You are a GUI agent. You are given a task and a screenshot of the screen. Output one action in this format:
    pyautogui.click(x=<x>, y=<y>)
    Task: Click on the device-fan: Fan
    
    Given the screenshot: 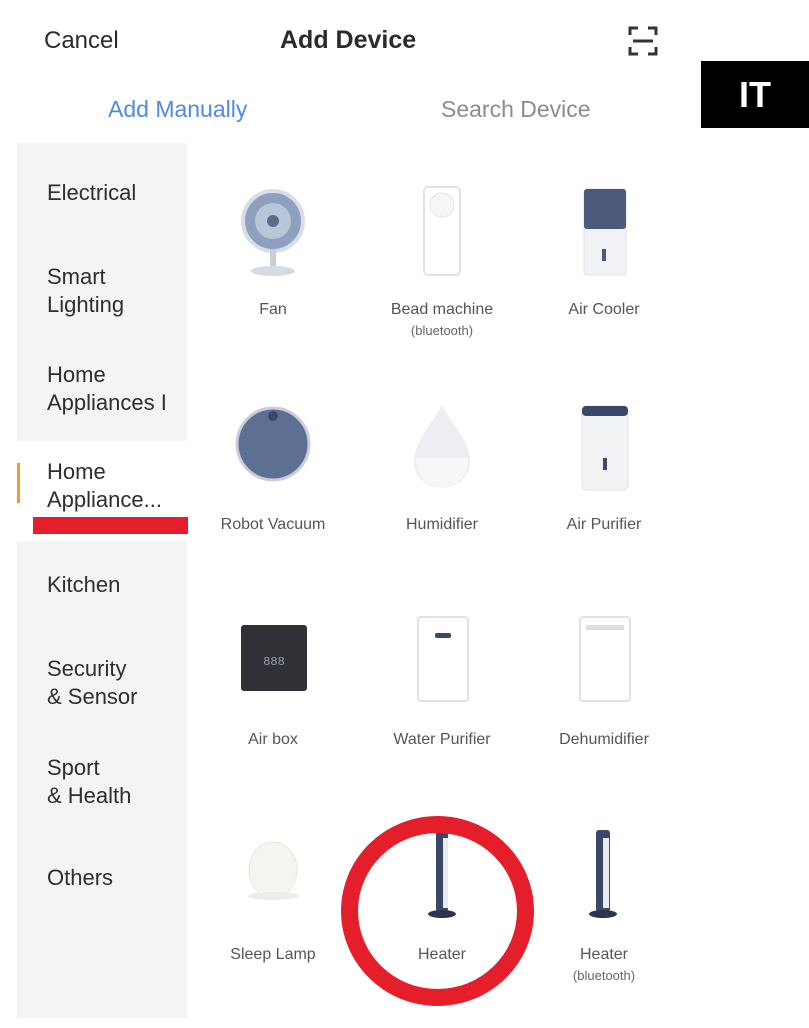 What is the action you would take?
    pyautogui.click(x=273, y=273)
    